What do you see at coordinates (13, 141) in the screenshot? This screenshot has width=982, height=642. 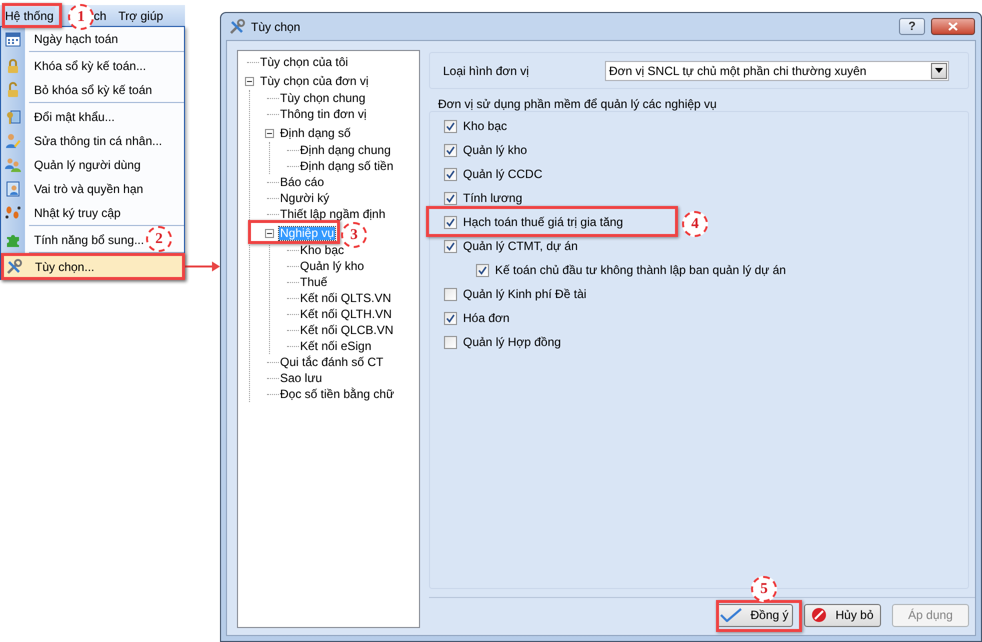 I see `user-edit-icon` at bounding box center [13, 141].